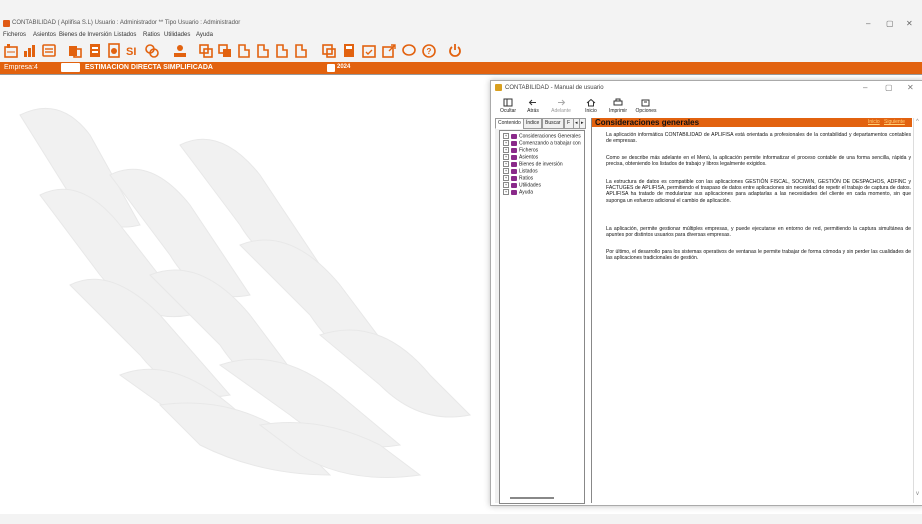 The height and width of the screenshot is (524, 922). What do you see at coordinates (244, 50) in the screenshot?
I see `report1-icon` at bounding box center [244, 50].